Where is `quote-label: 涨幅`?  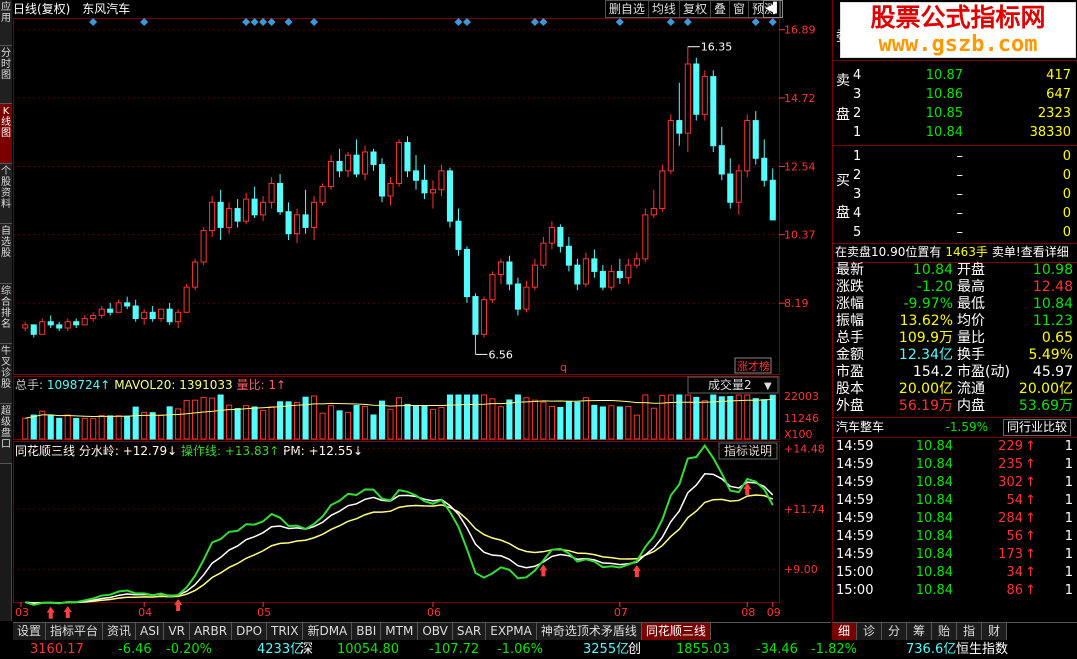 quote-label: 涨幅 is located at coordinates (850, 304).